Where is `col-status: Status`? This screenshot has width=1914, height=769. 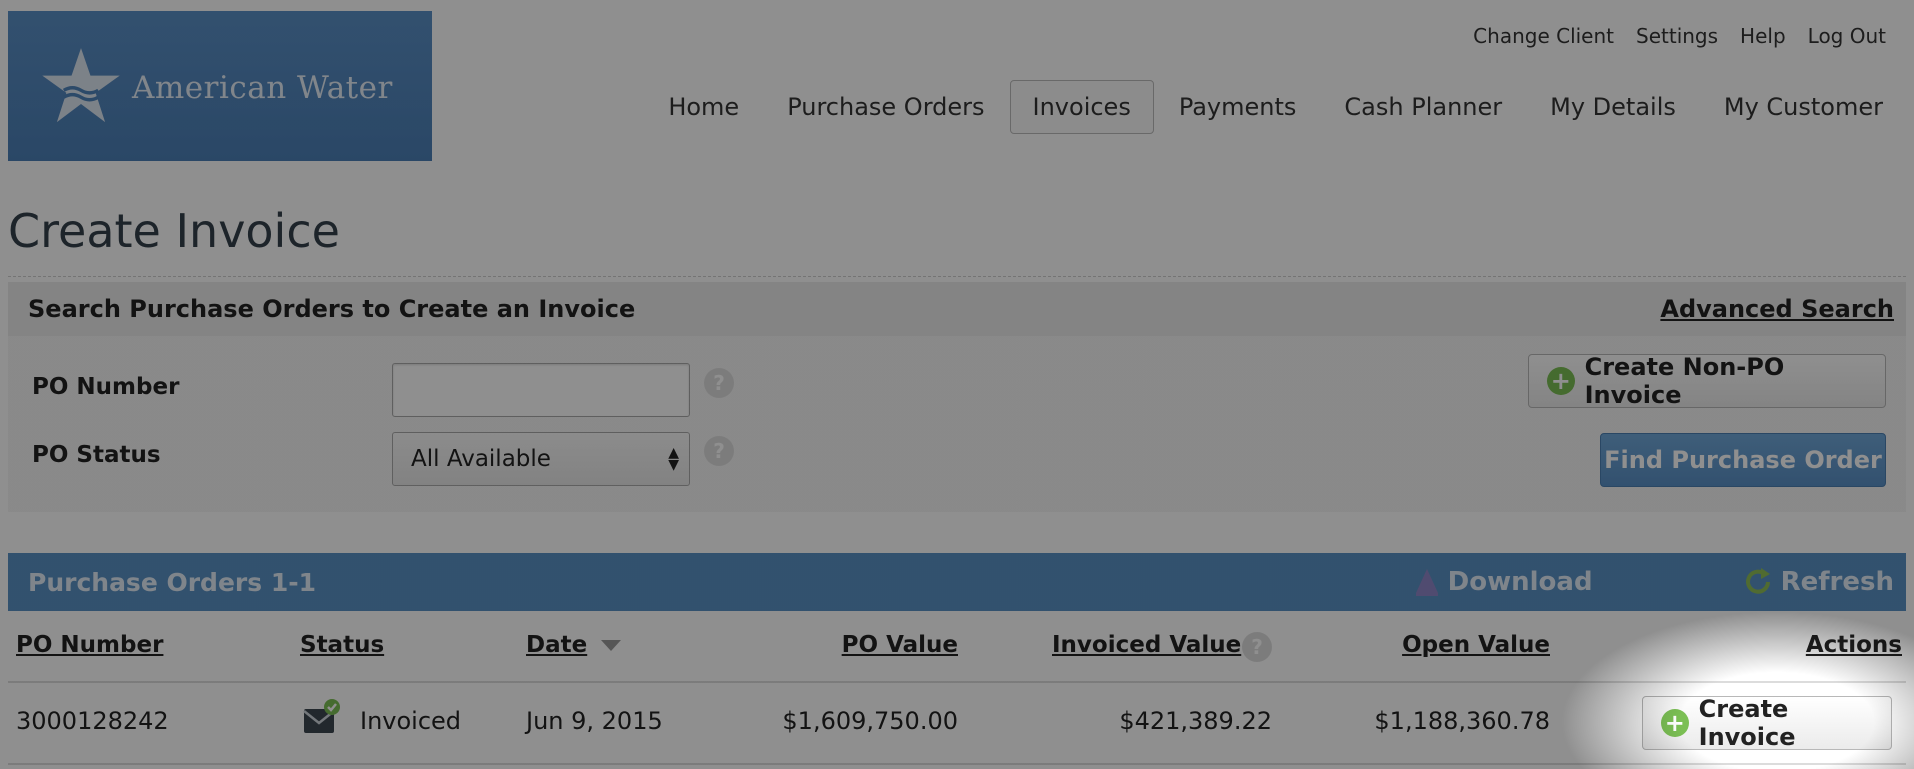 col-status: Status is located at coordinates (342, 645).